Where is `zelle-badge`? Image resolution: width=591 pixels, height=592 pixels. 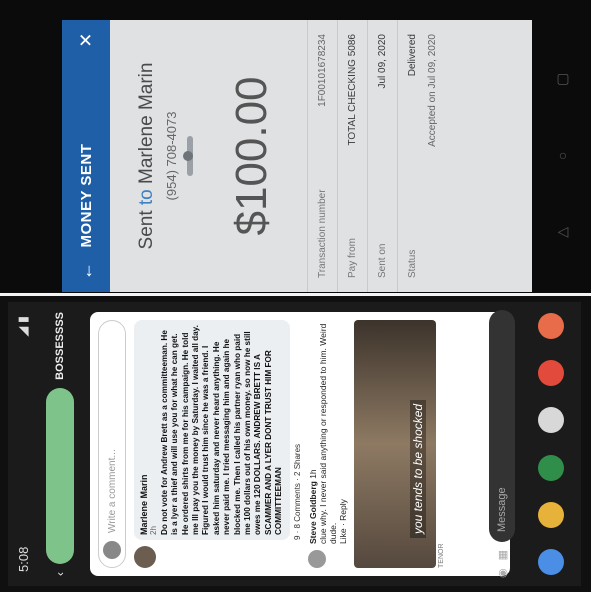 zelle-badge is located at coordinates (188, 156).